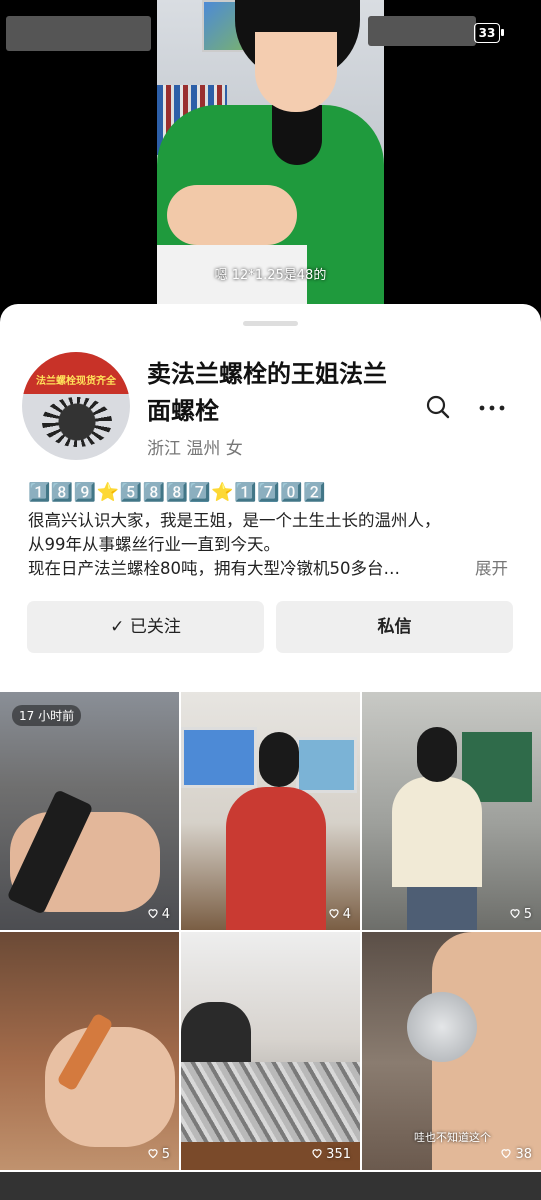 The width and height of the screenshot is (541, 1200). Describe the element at coordinates (234, 520) in the screenshot. I see `bio-line-1: 很高兴认识大家，我是王姐，是一个土生土长的温州人，` at that location.